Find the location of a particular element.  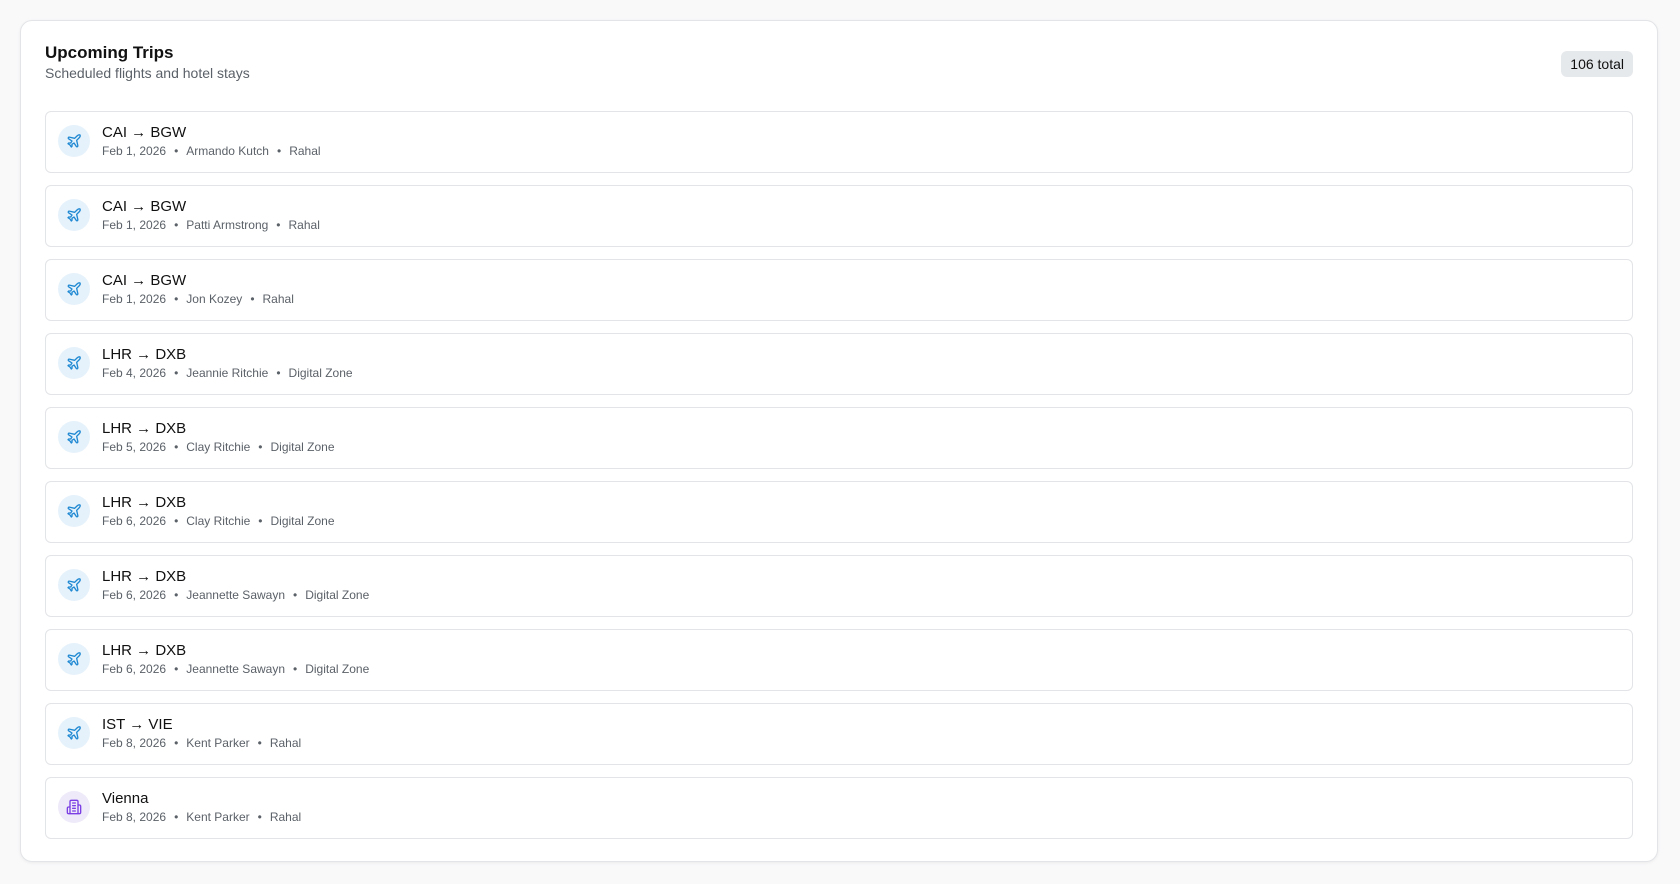

trip-meta: Feb 4, 2026 • Jeannie Ritchie • Digital Zone is located at coordinates (227, 373).